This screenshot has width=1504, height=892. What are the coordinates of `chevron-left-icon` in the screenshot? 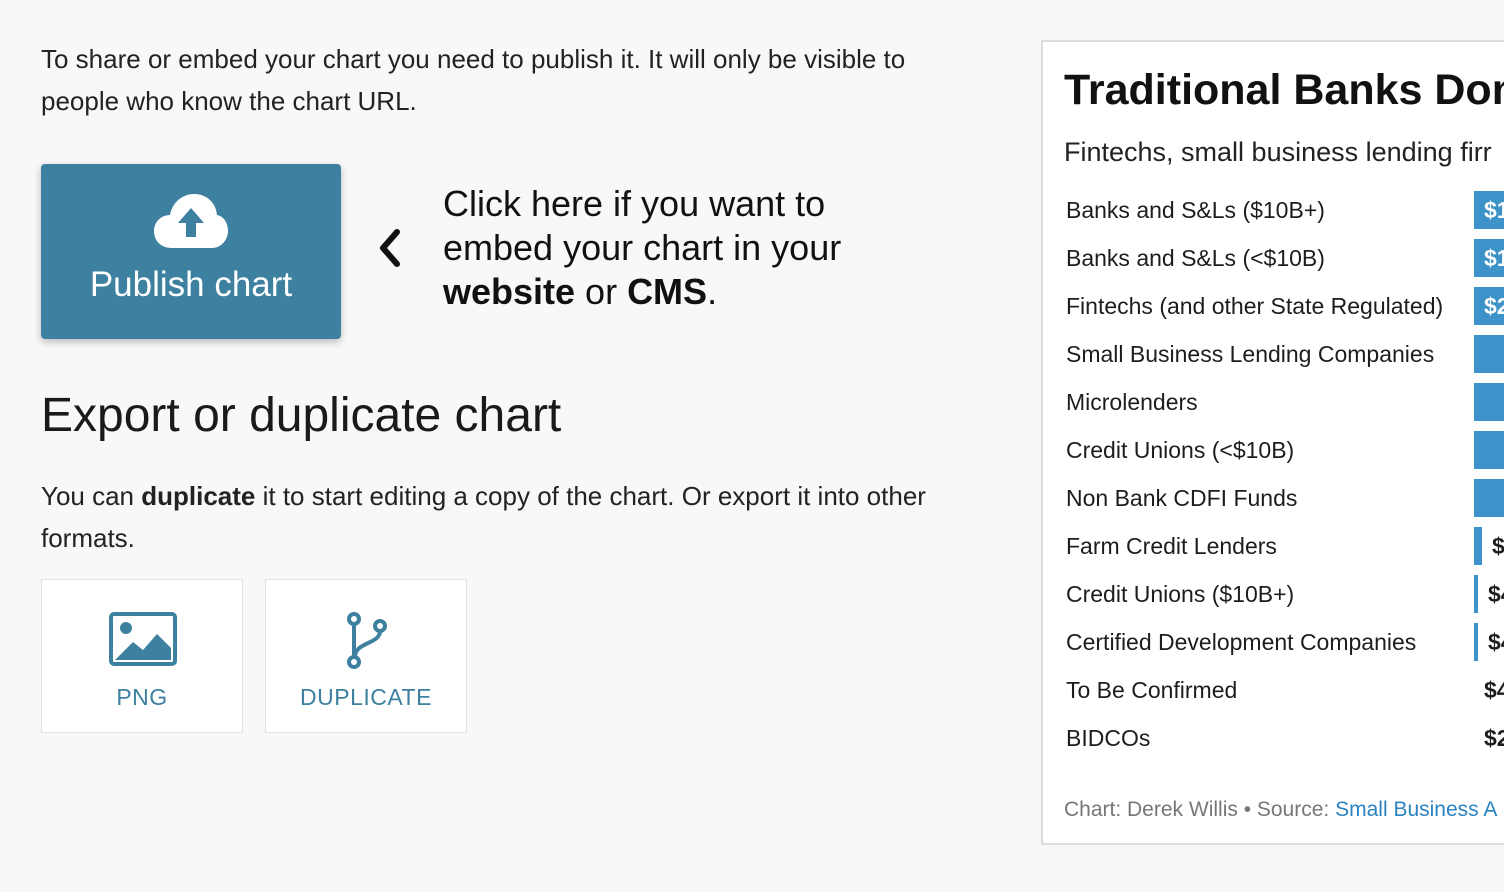 It's located at (390, 248).